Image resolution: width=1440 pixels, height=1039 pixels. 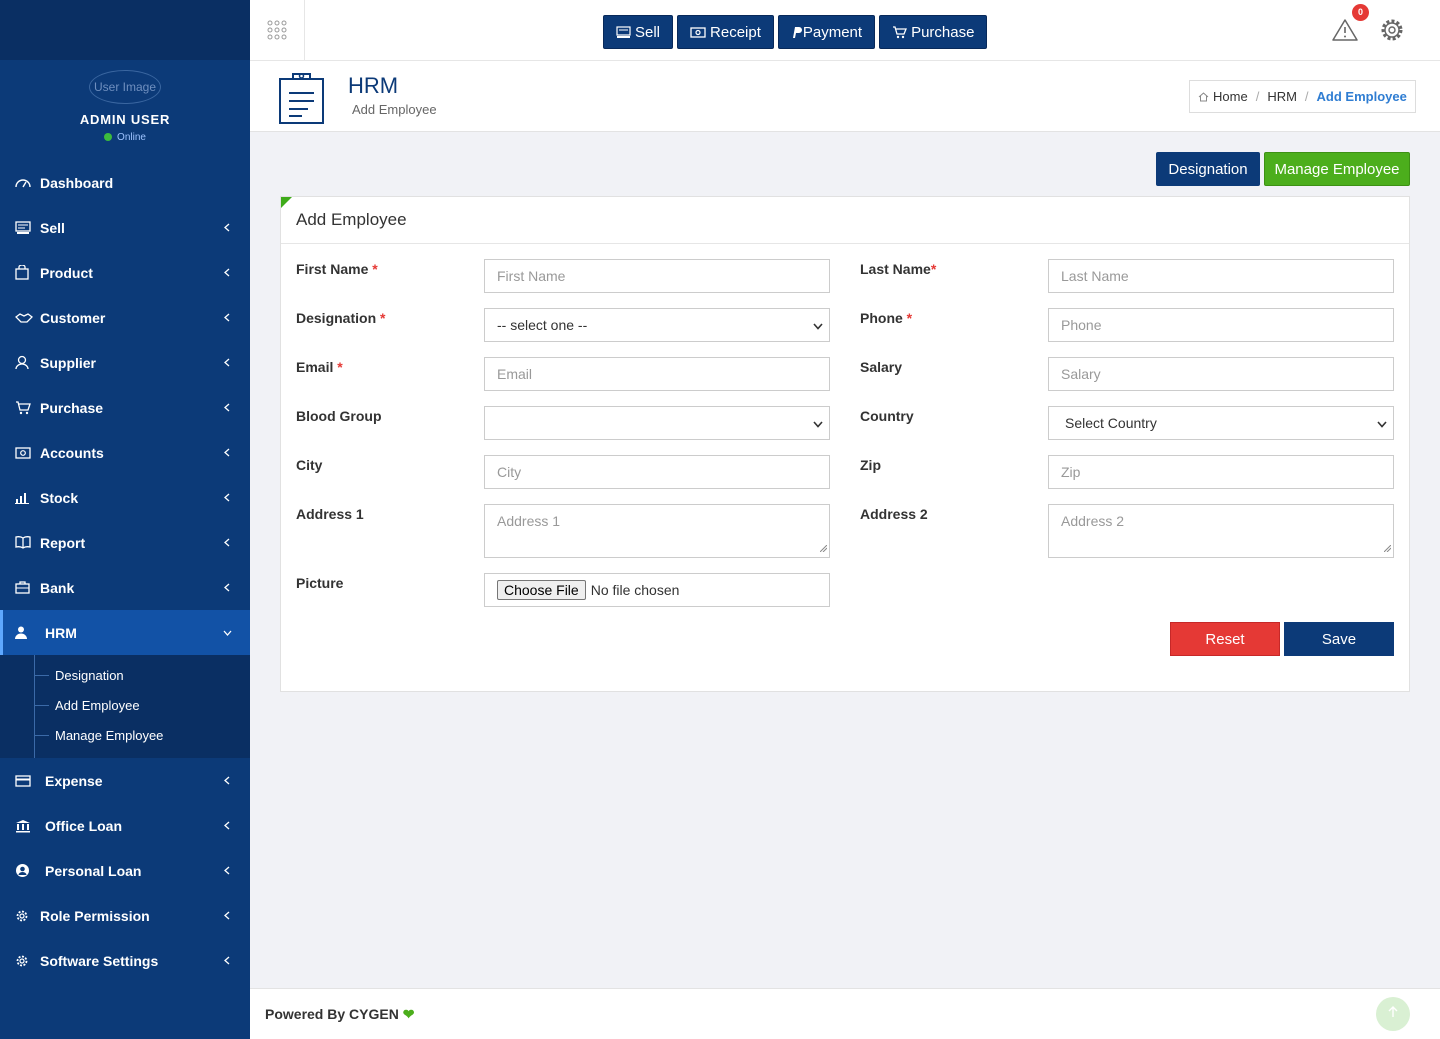 I want to click on alert-count-badge: 0, so click(x=1360, y=12).